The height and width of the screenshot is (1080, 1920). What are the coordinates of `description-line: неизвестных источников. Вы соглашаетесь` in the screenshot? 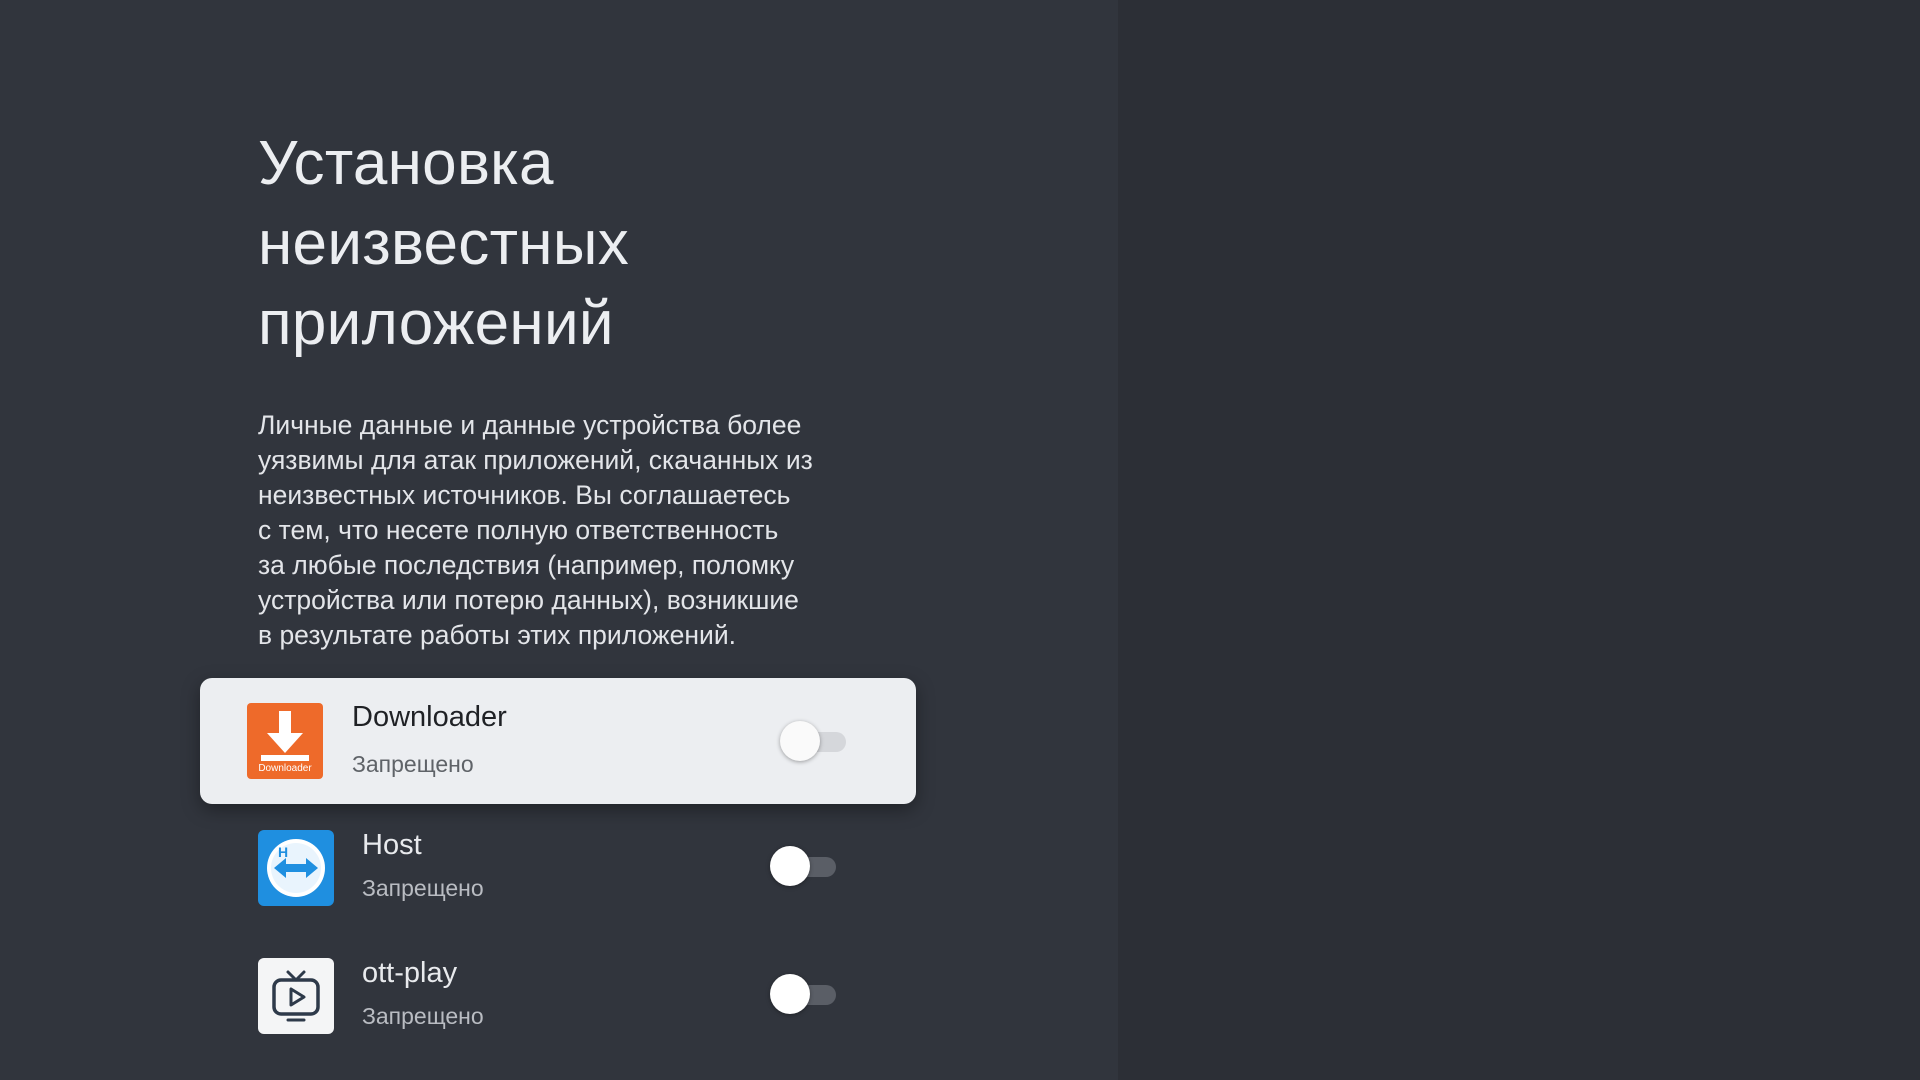 It's located at (524, 495).